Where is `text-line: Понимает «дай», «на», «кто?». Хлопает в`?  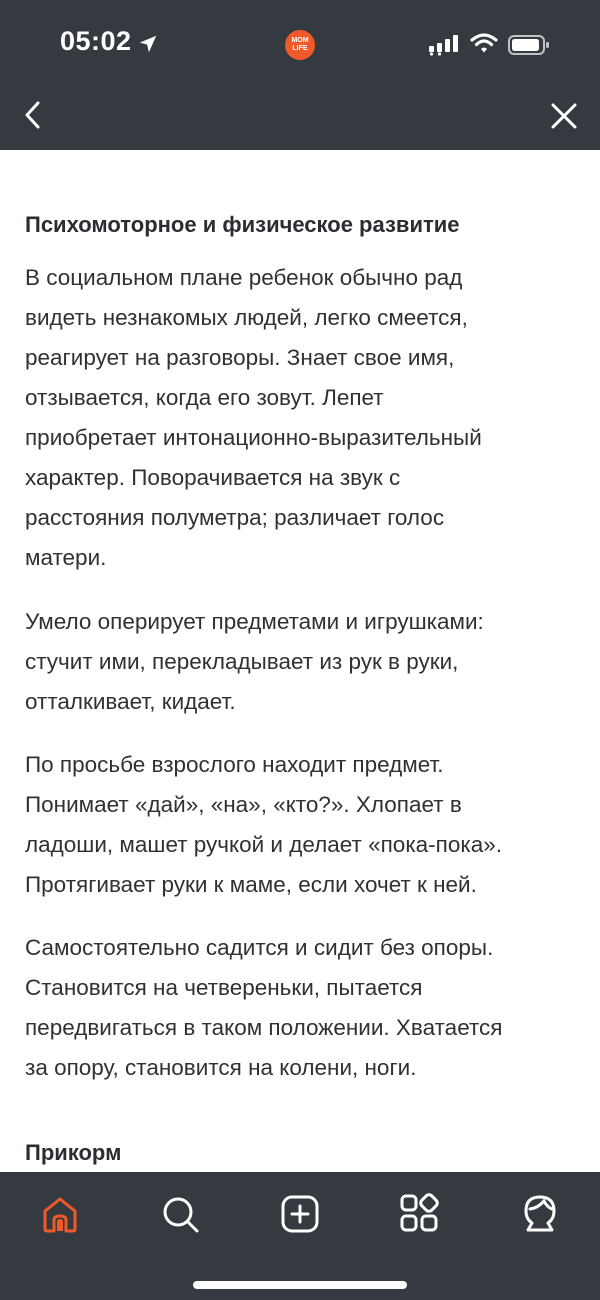
text-line: Понимает «дай», «на», «кто?». Хлопает в is located at coordinates (243, 804).